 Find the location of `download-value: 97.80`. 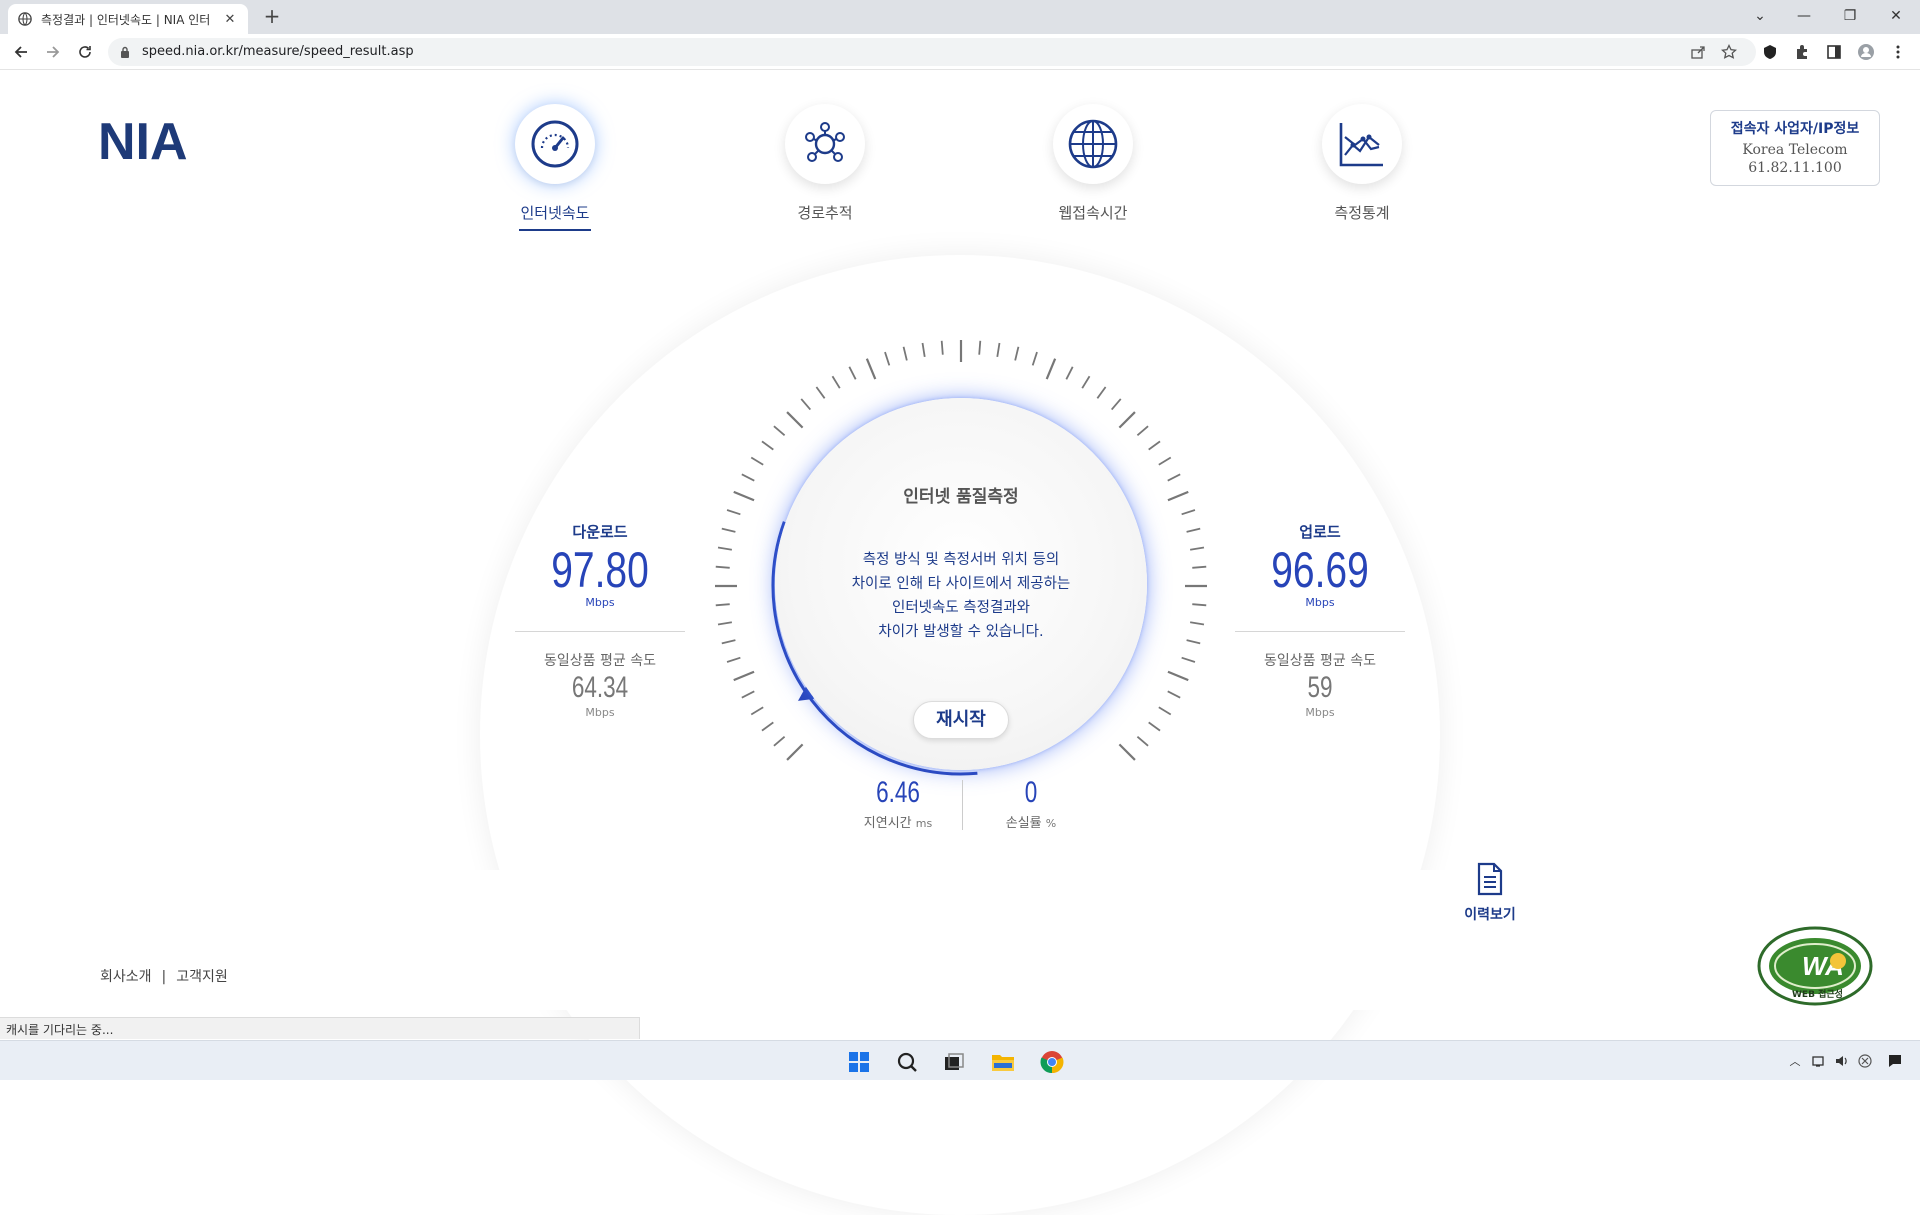

download-value: 97.80 is located at coordinates (600, 570).